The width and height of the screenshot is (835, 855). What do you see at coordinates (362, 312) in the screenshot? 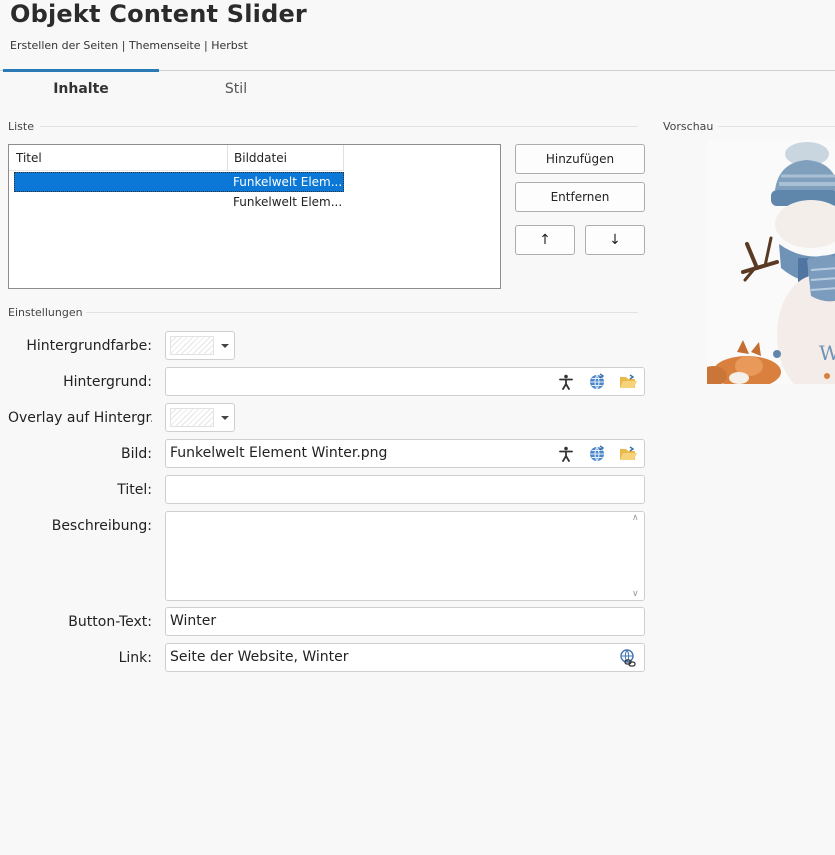
I see `settings-section-divider` at bounding box center [362, 312].